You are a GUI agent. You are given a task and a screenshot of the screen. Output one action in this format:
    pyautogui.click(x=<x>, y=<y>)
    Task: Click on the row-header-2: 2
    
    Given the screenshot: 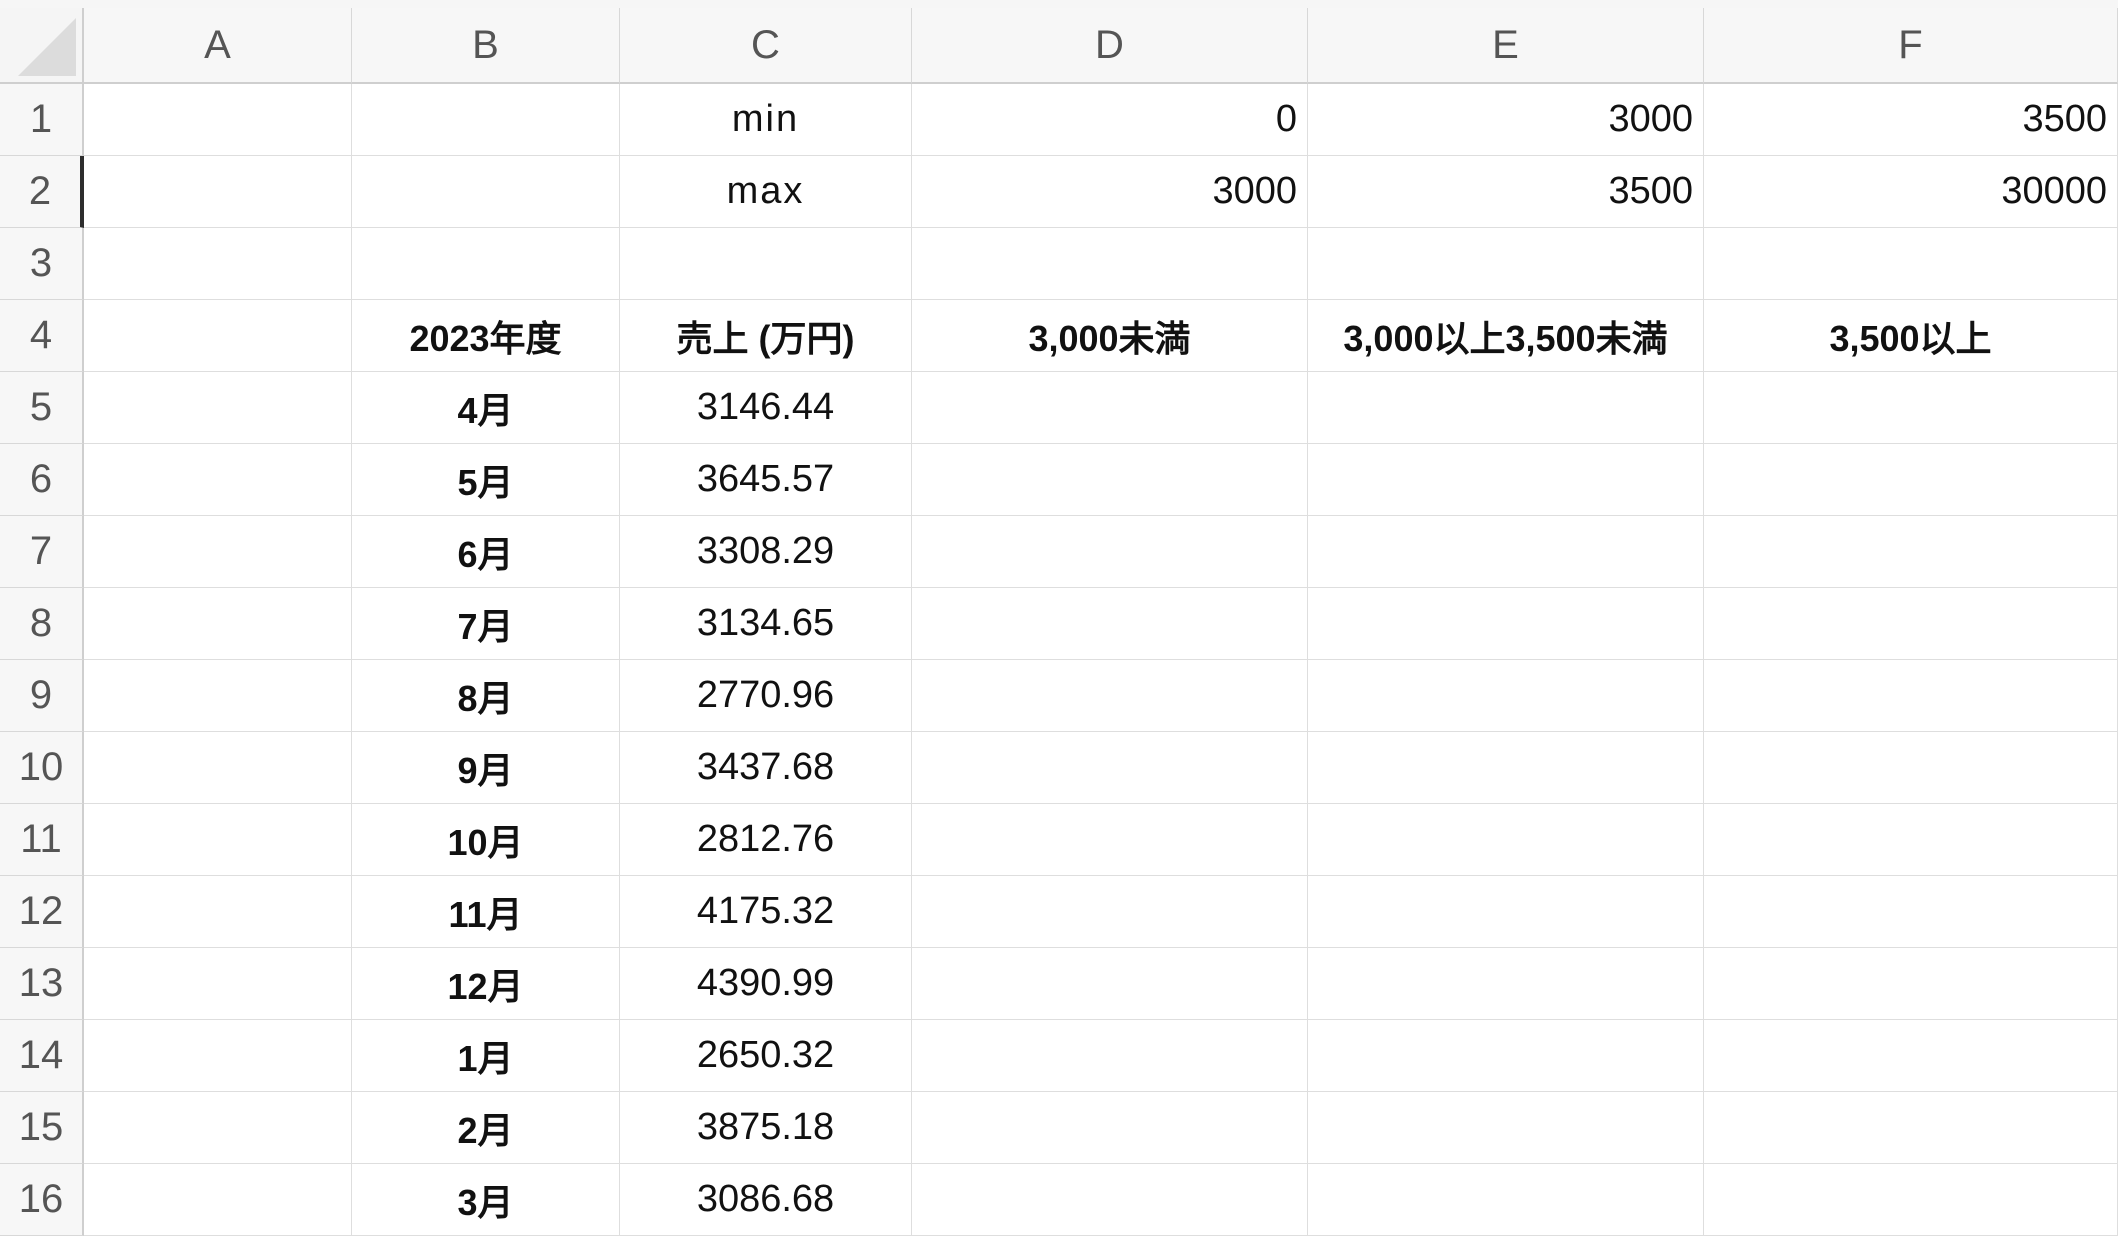 What is the action you would take?
    pyautogui.click(x=42, y=192)
    